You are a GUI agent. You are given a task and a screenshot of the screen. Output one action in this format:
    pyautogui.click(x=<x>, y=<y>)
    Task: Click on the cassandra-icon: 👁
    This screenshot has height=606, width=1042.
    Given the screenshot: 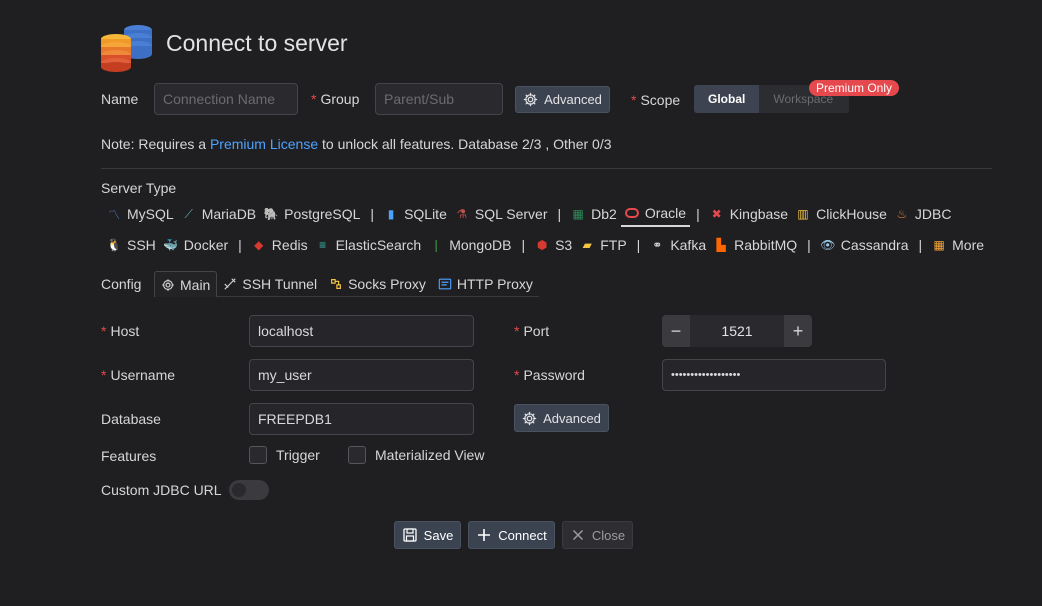 What is the action you would take?
    pyautogui.click(x=828, y=245)
    